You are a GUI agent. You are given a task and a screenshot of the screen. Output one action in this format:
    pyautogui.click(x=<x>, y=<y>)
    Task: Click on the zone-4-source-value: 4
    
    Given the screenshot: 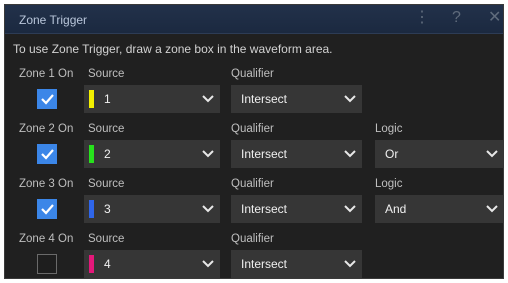 What is the action you would take?
    pyautogui.click(x=107, y=264)
    